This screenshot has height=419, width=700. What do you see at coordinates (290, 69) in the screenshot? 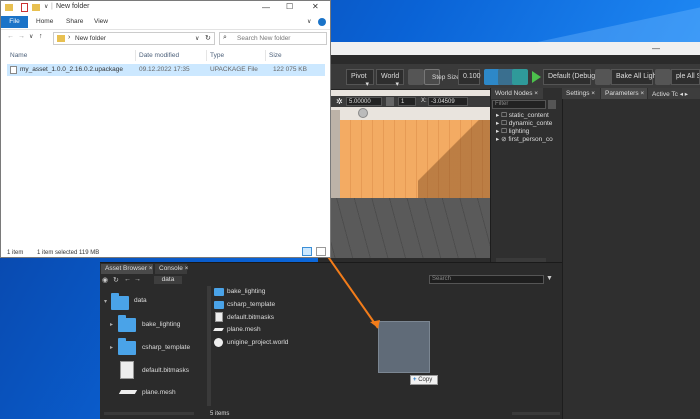
I see `file-size: 122 075 KB` at bounding box center [290, 69].